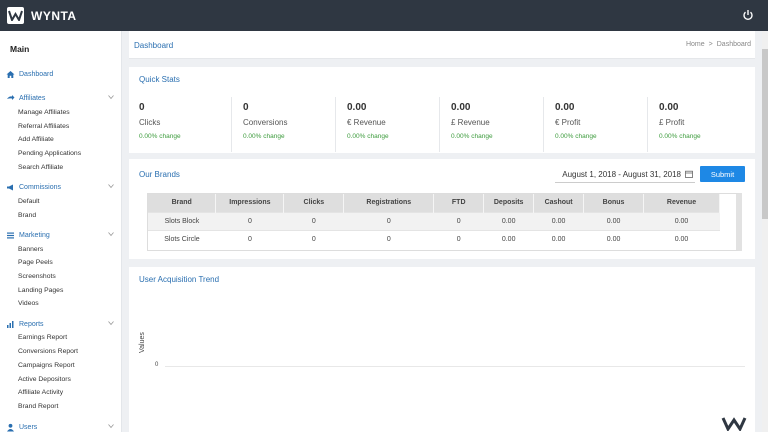 The width and height of the screenshot is (768, 432). I want to click on sidebar-section-marketing: Marketing, so click(62, 235).